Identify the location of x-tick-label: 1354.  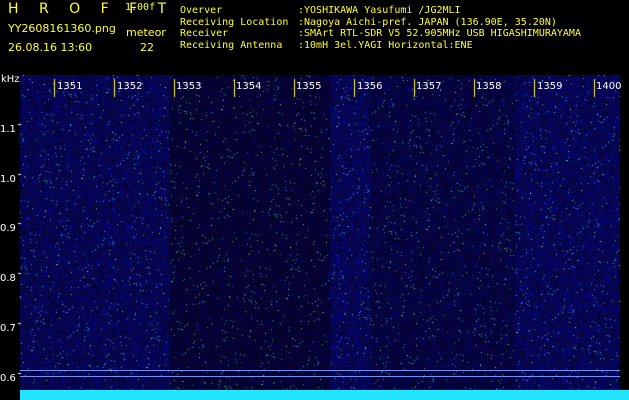
(249, 86).